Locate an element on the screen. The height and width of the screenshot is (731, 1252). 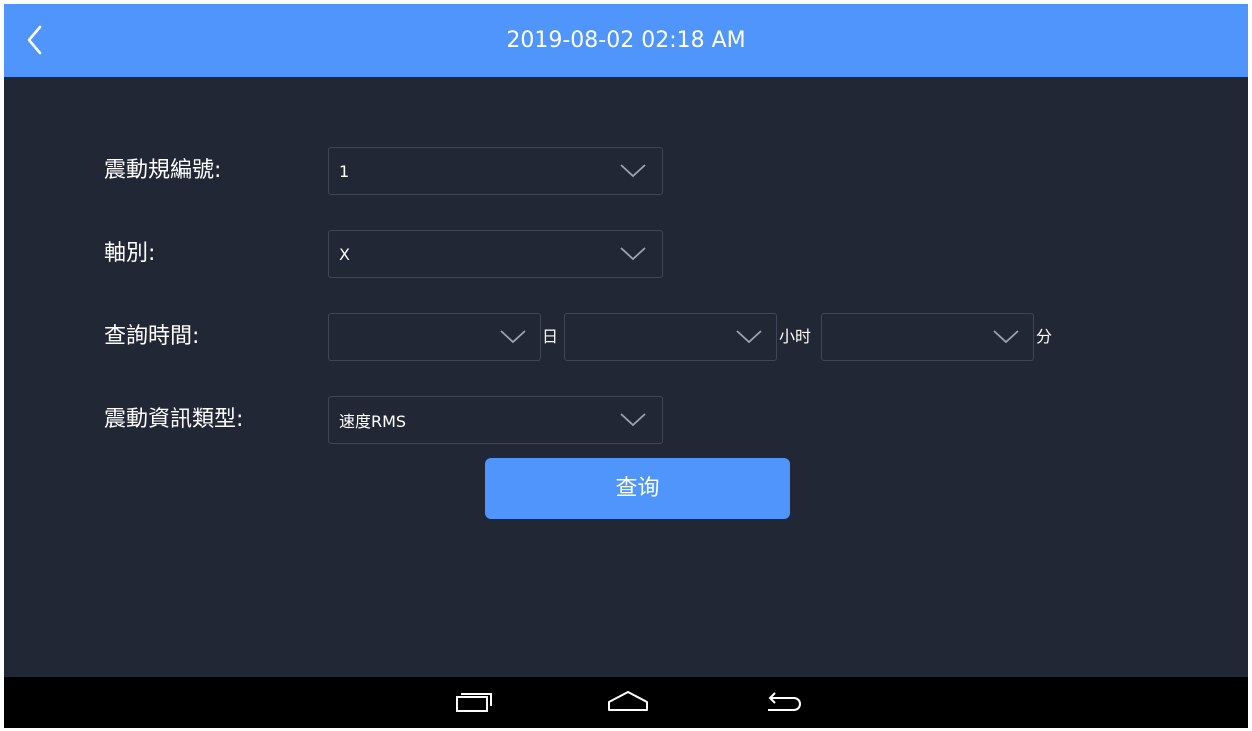
sensor-no-select: 1 is located at coordinates (495, 171).